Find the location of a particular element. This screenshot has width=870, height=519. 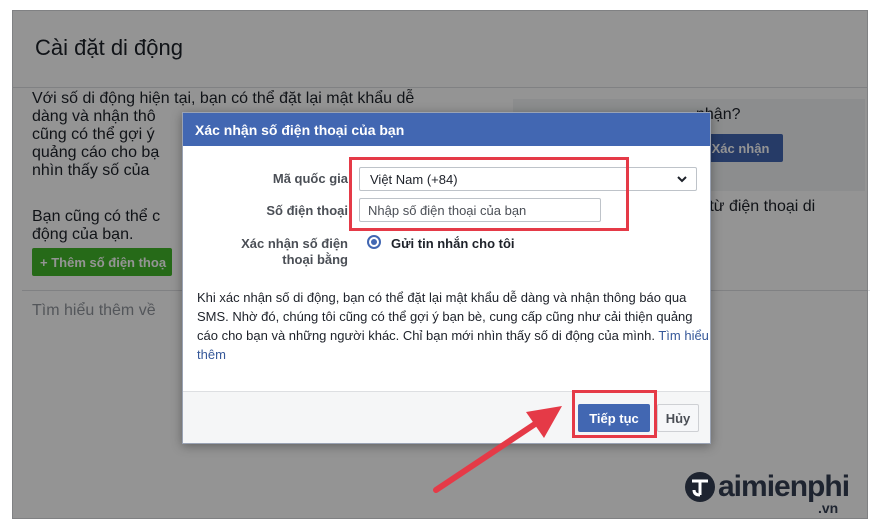

country-label: Mã quốc gia is located at coordinates (310, 178).